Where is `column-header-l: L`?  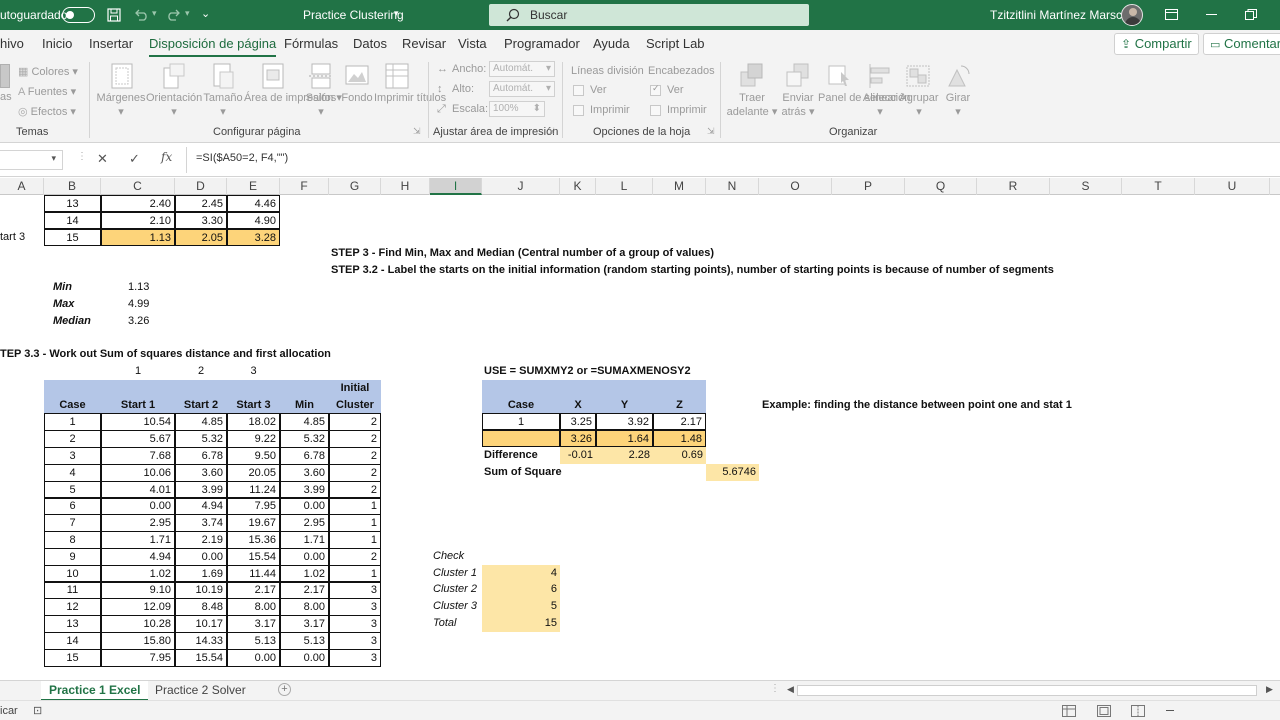
column-header-l: L is located at coordinates (624, 186).